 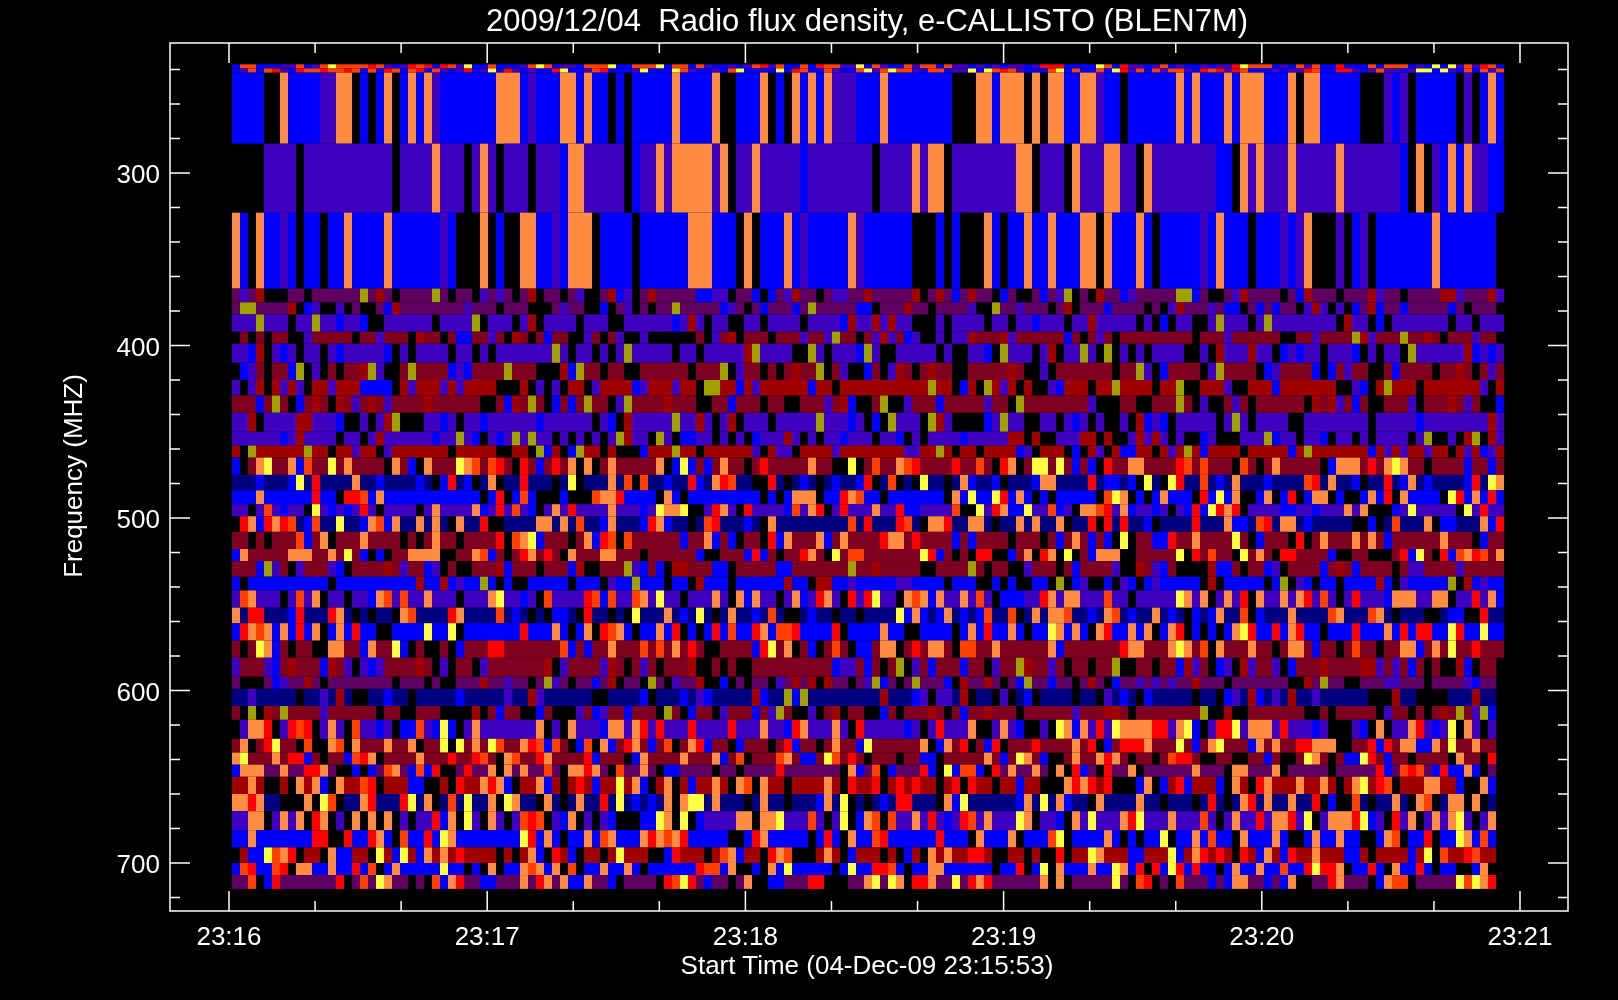 I want to click on y-tick-label: 700, so click(x=138, y=864).